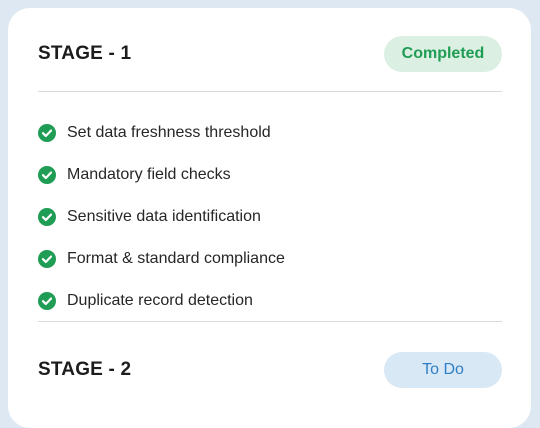  Describe the element at coordinates (443, 54) in the screenshot. I see `stage-1-status-badge: Completed` at that location.